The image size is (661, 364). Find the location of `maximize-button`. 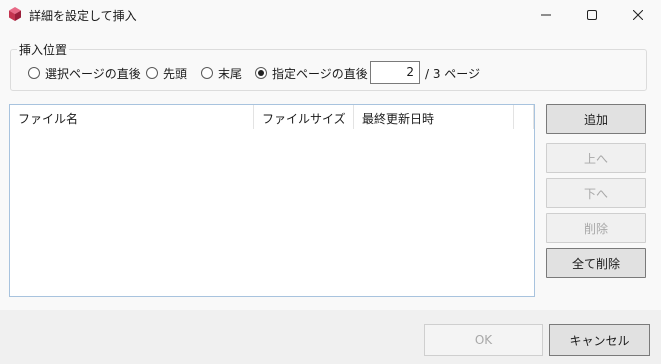

maximize-button is located at coordinates (592, 15).